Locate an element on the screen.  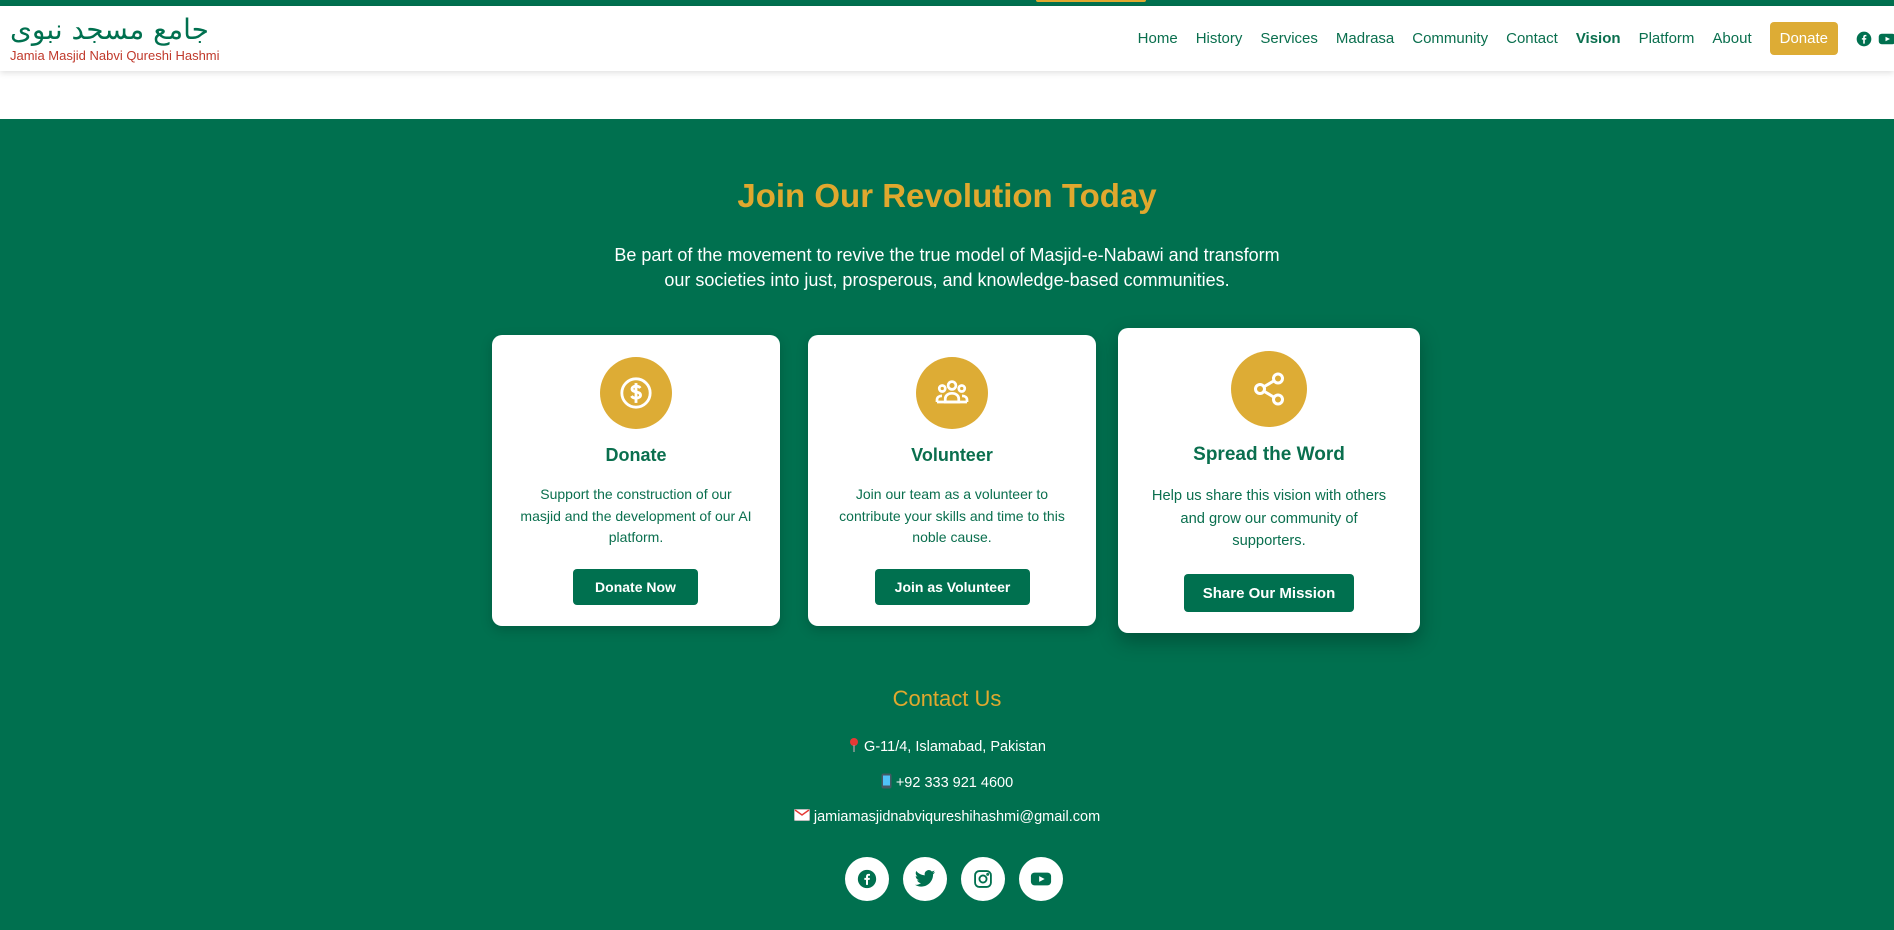
contact-email: jamiamasjidnabviqureshihashmi@gmail.com is located at coordinates (947, 817).